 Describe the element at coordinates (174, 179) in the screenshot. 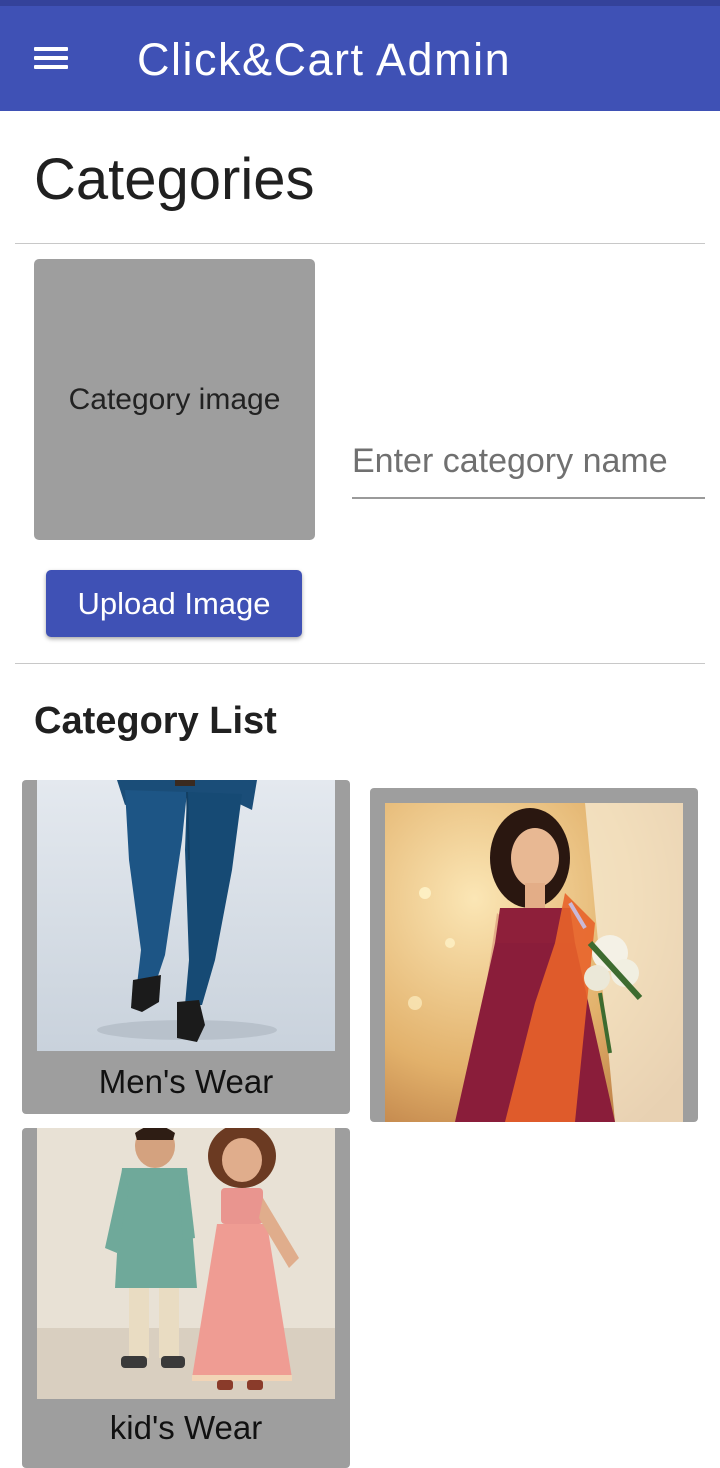

I see `page-title: Categories` at that location.